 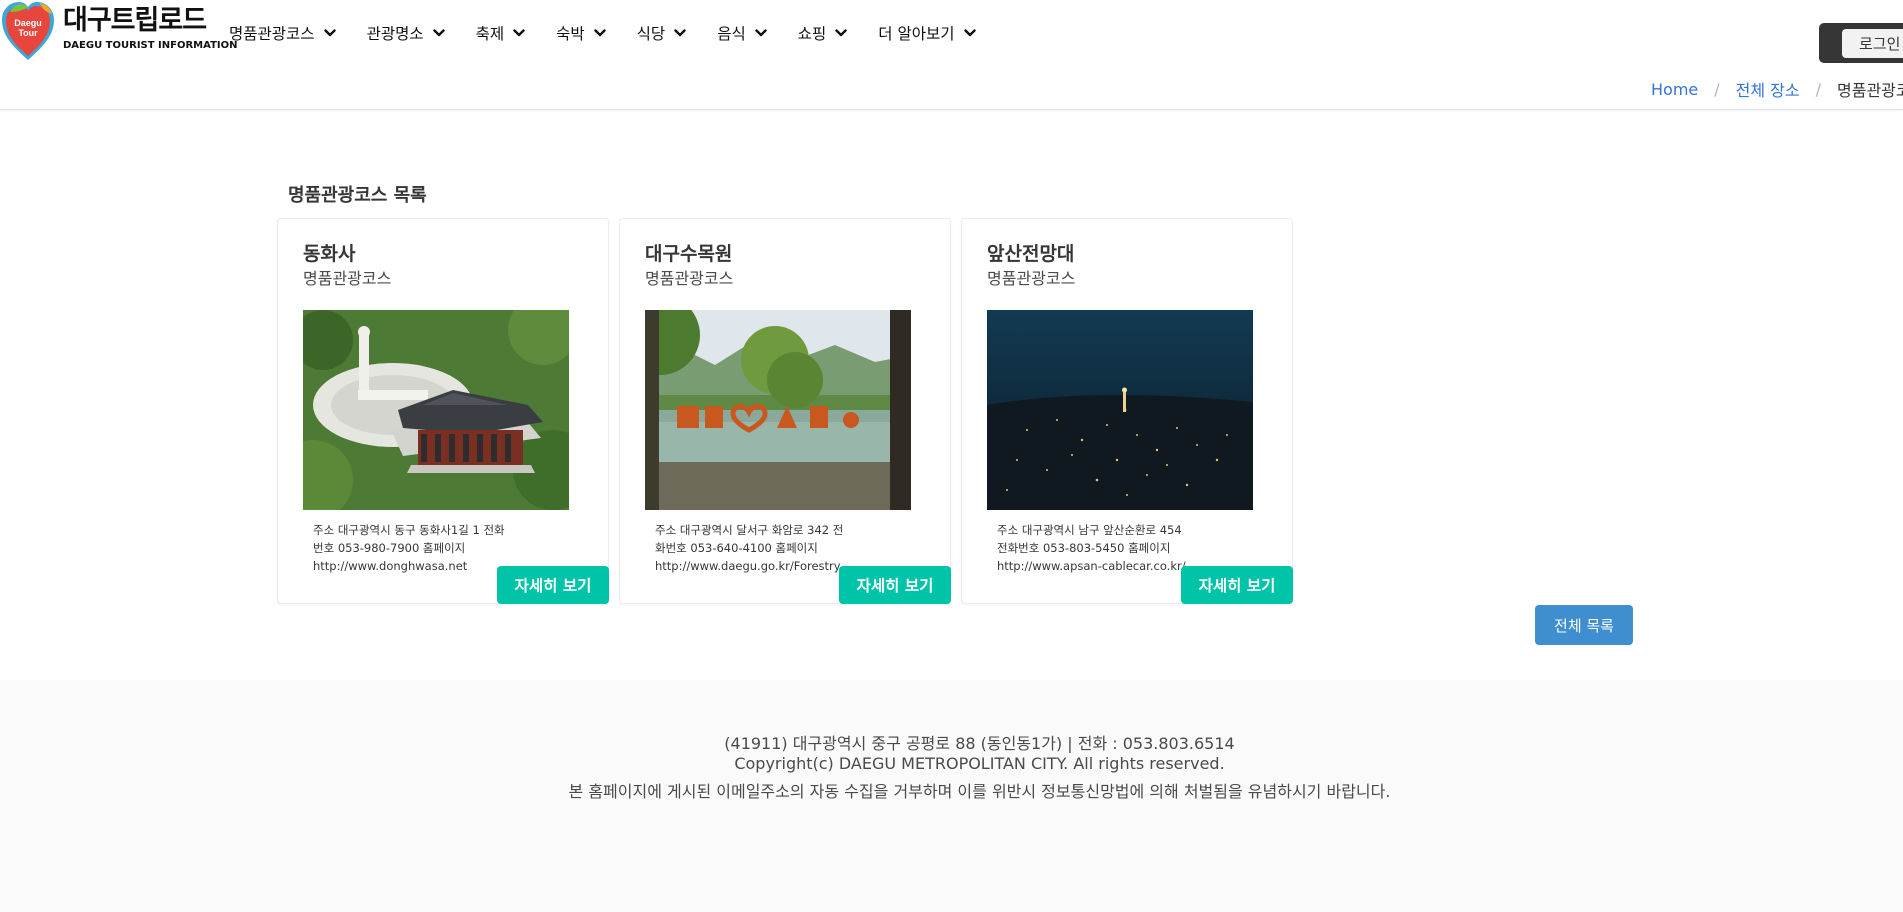 What do you see at coordinates (749, 530) in the screenshot?
I see `card-address: 주소 대구광역시 달서구 화암로 342 전` at bounding box center [749, 530].